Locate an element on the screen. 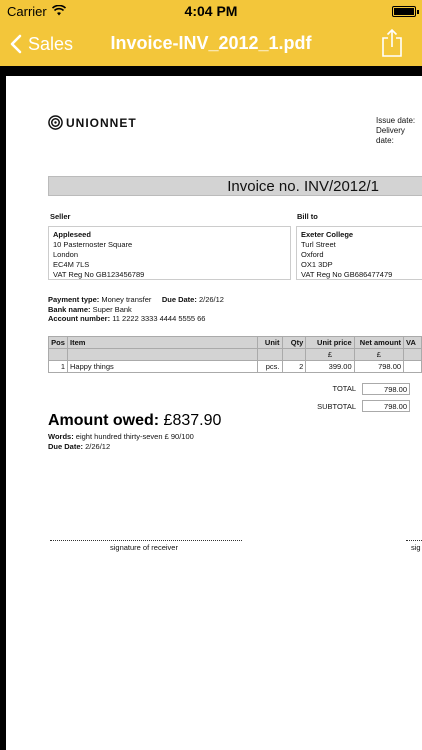 This screenshot has height=750, width=422. payment-type-value: Money transfer is located at coordinates (126, 299).